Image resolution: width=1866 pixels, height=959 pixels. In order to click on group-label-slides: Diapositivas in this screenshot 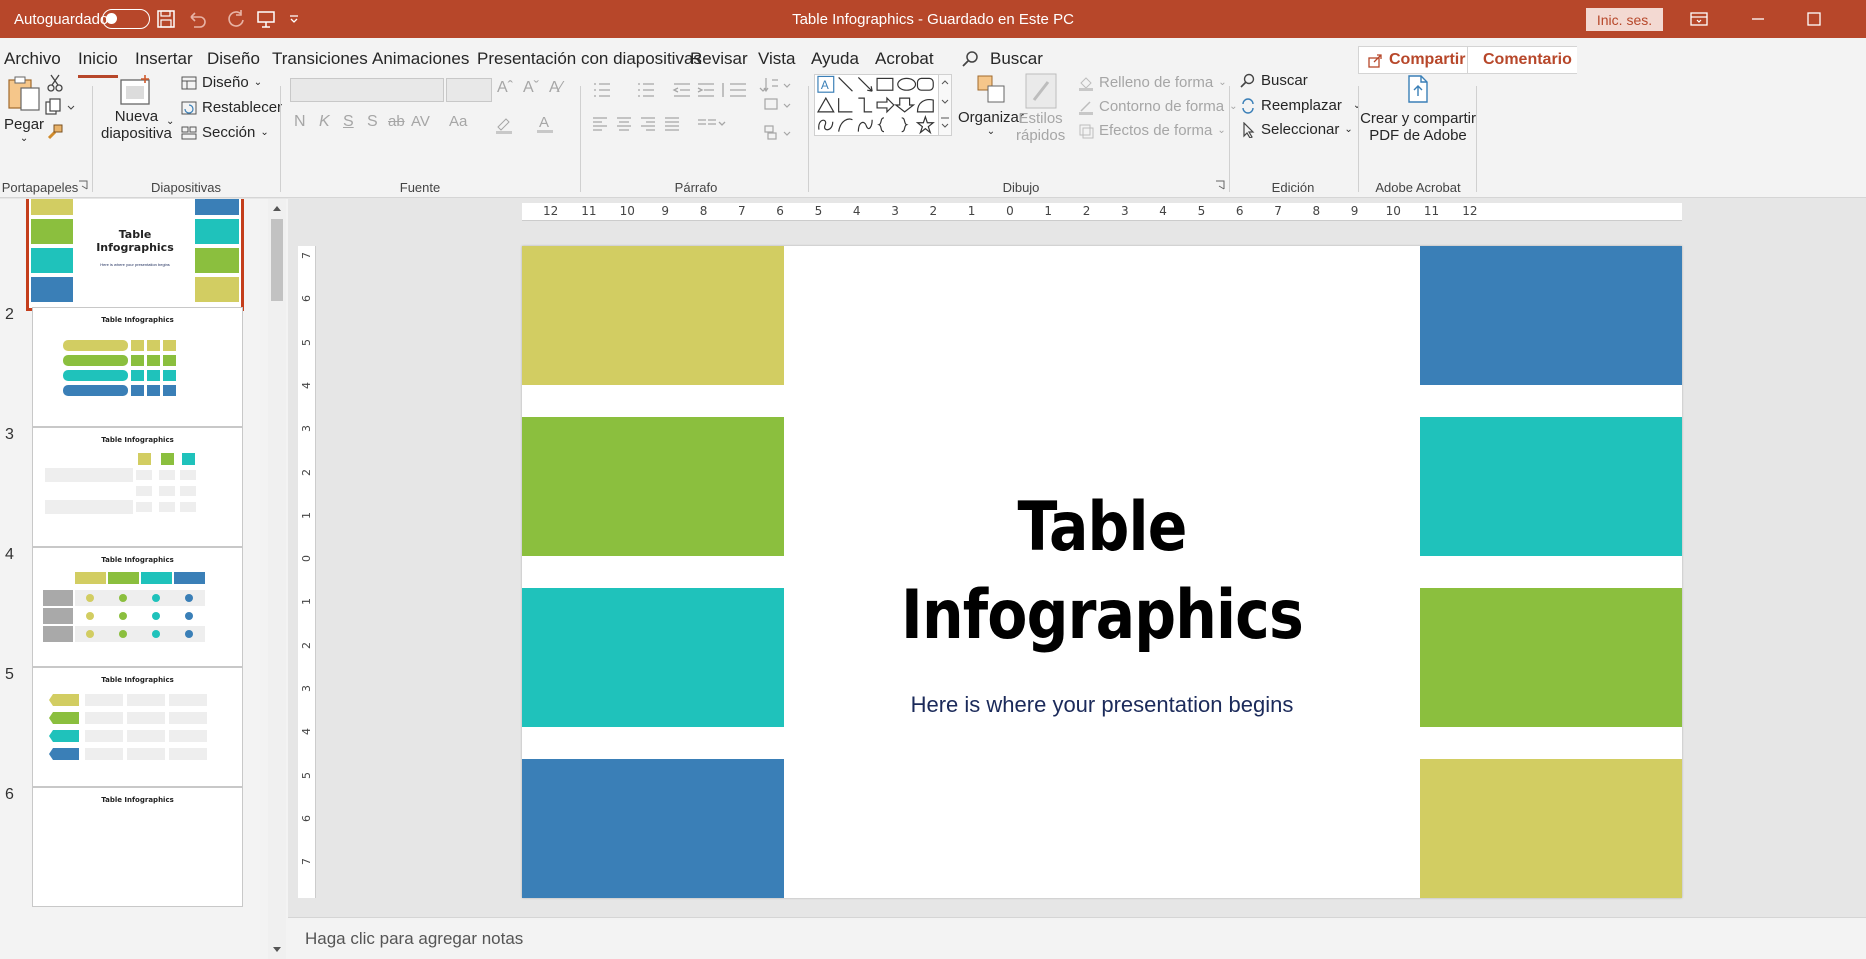, I will do `click(186, 187)`.